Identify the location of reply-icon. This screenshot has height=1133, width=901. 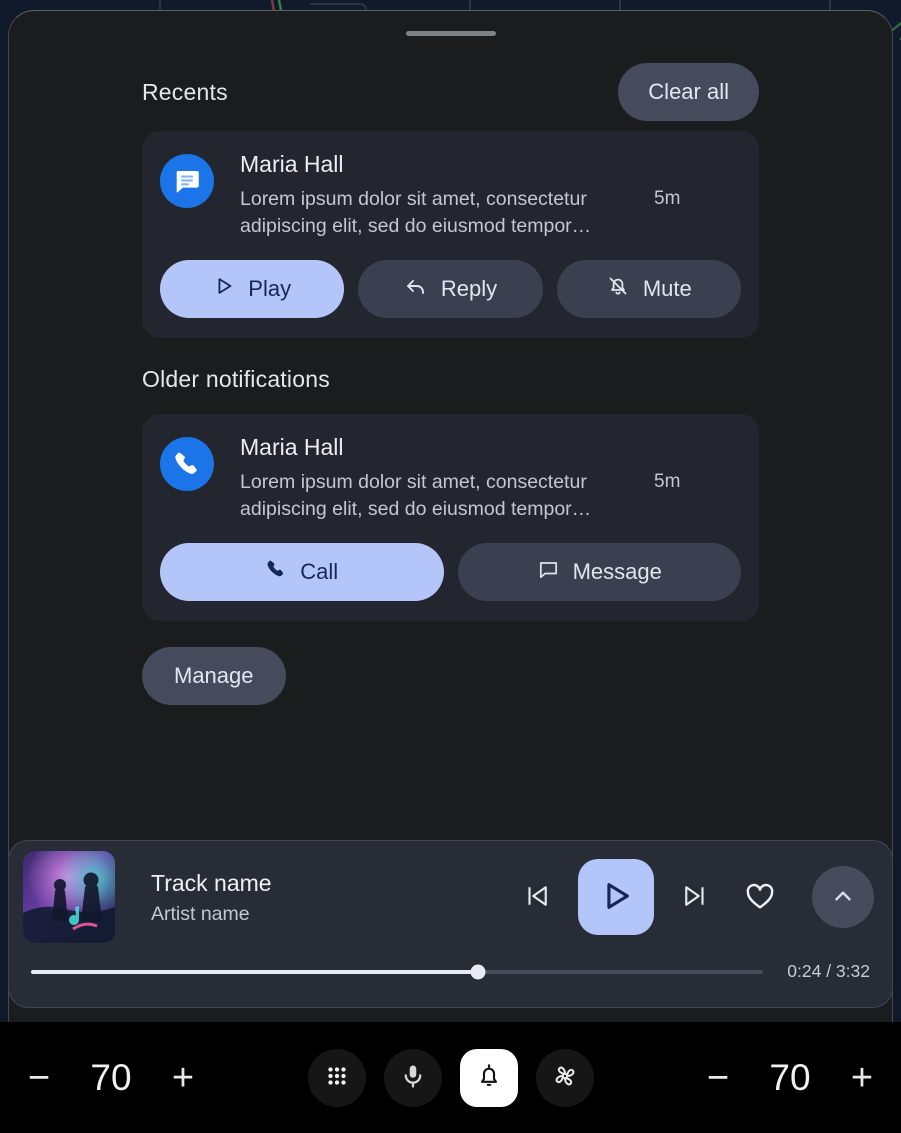
(416, 289).